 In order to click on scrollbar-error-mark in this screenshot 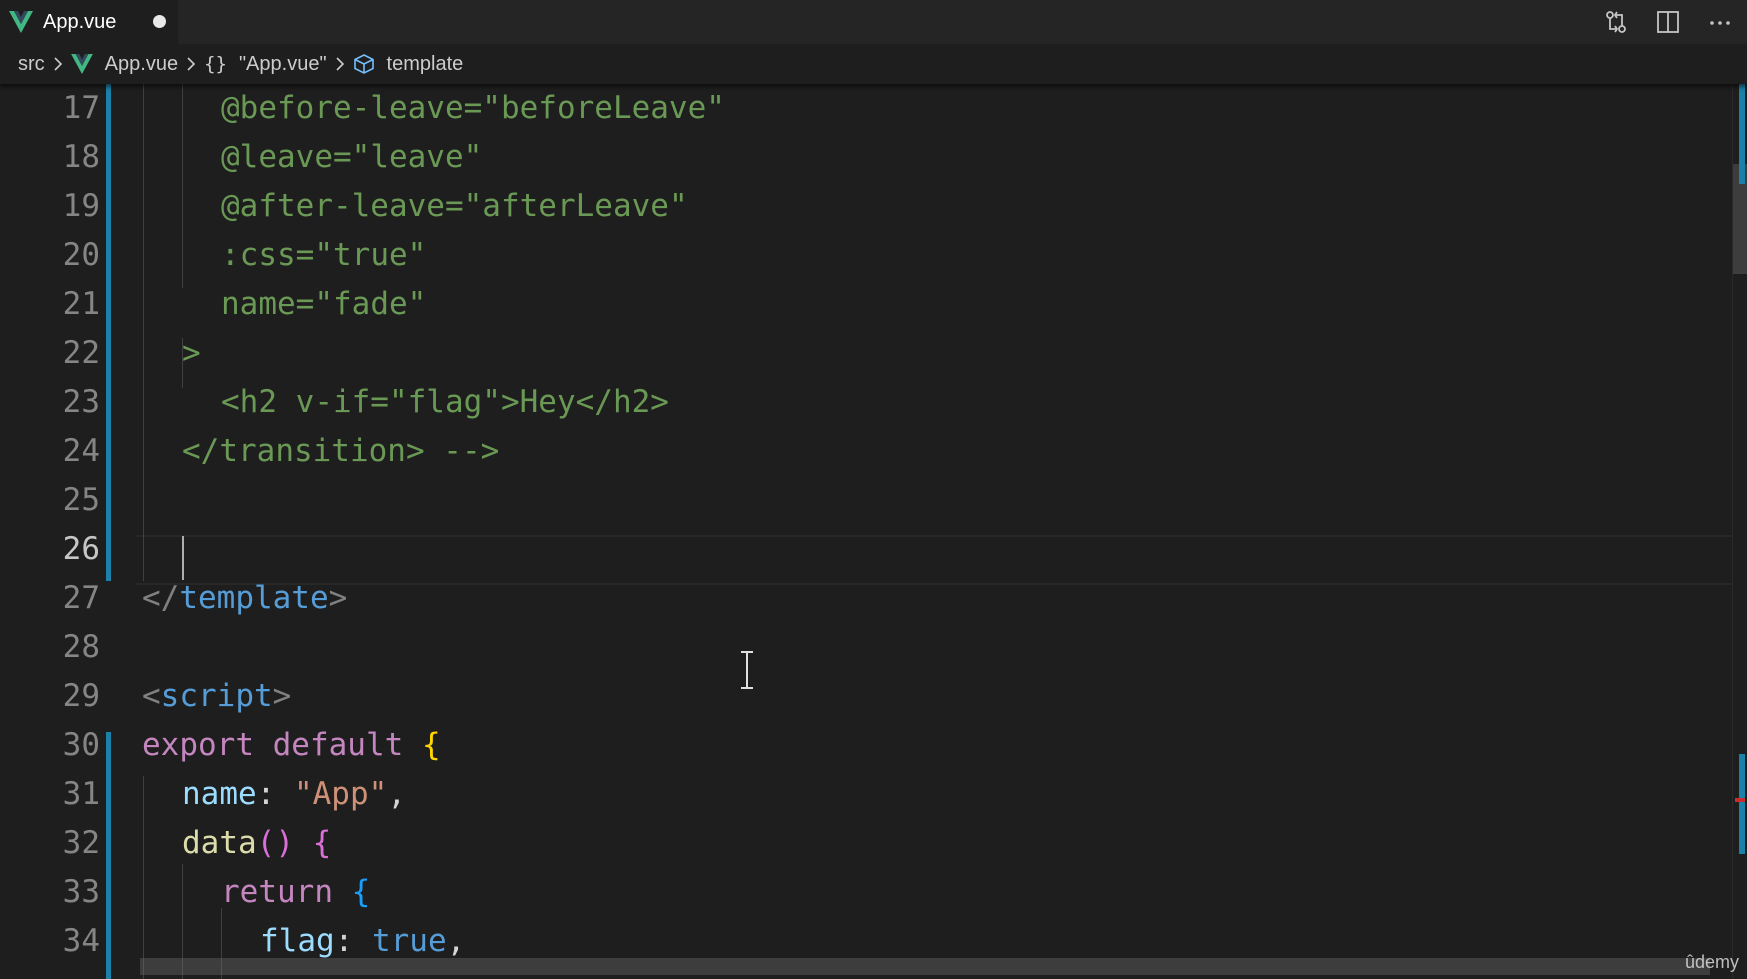, I will do `click(1740, 800)`.